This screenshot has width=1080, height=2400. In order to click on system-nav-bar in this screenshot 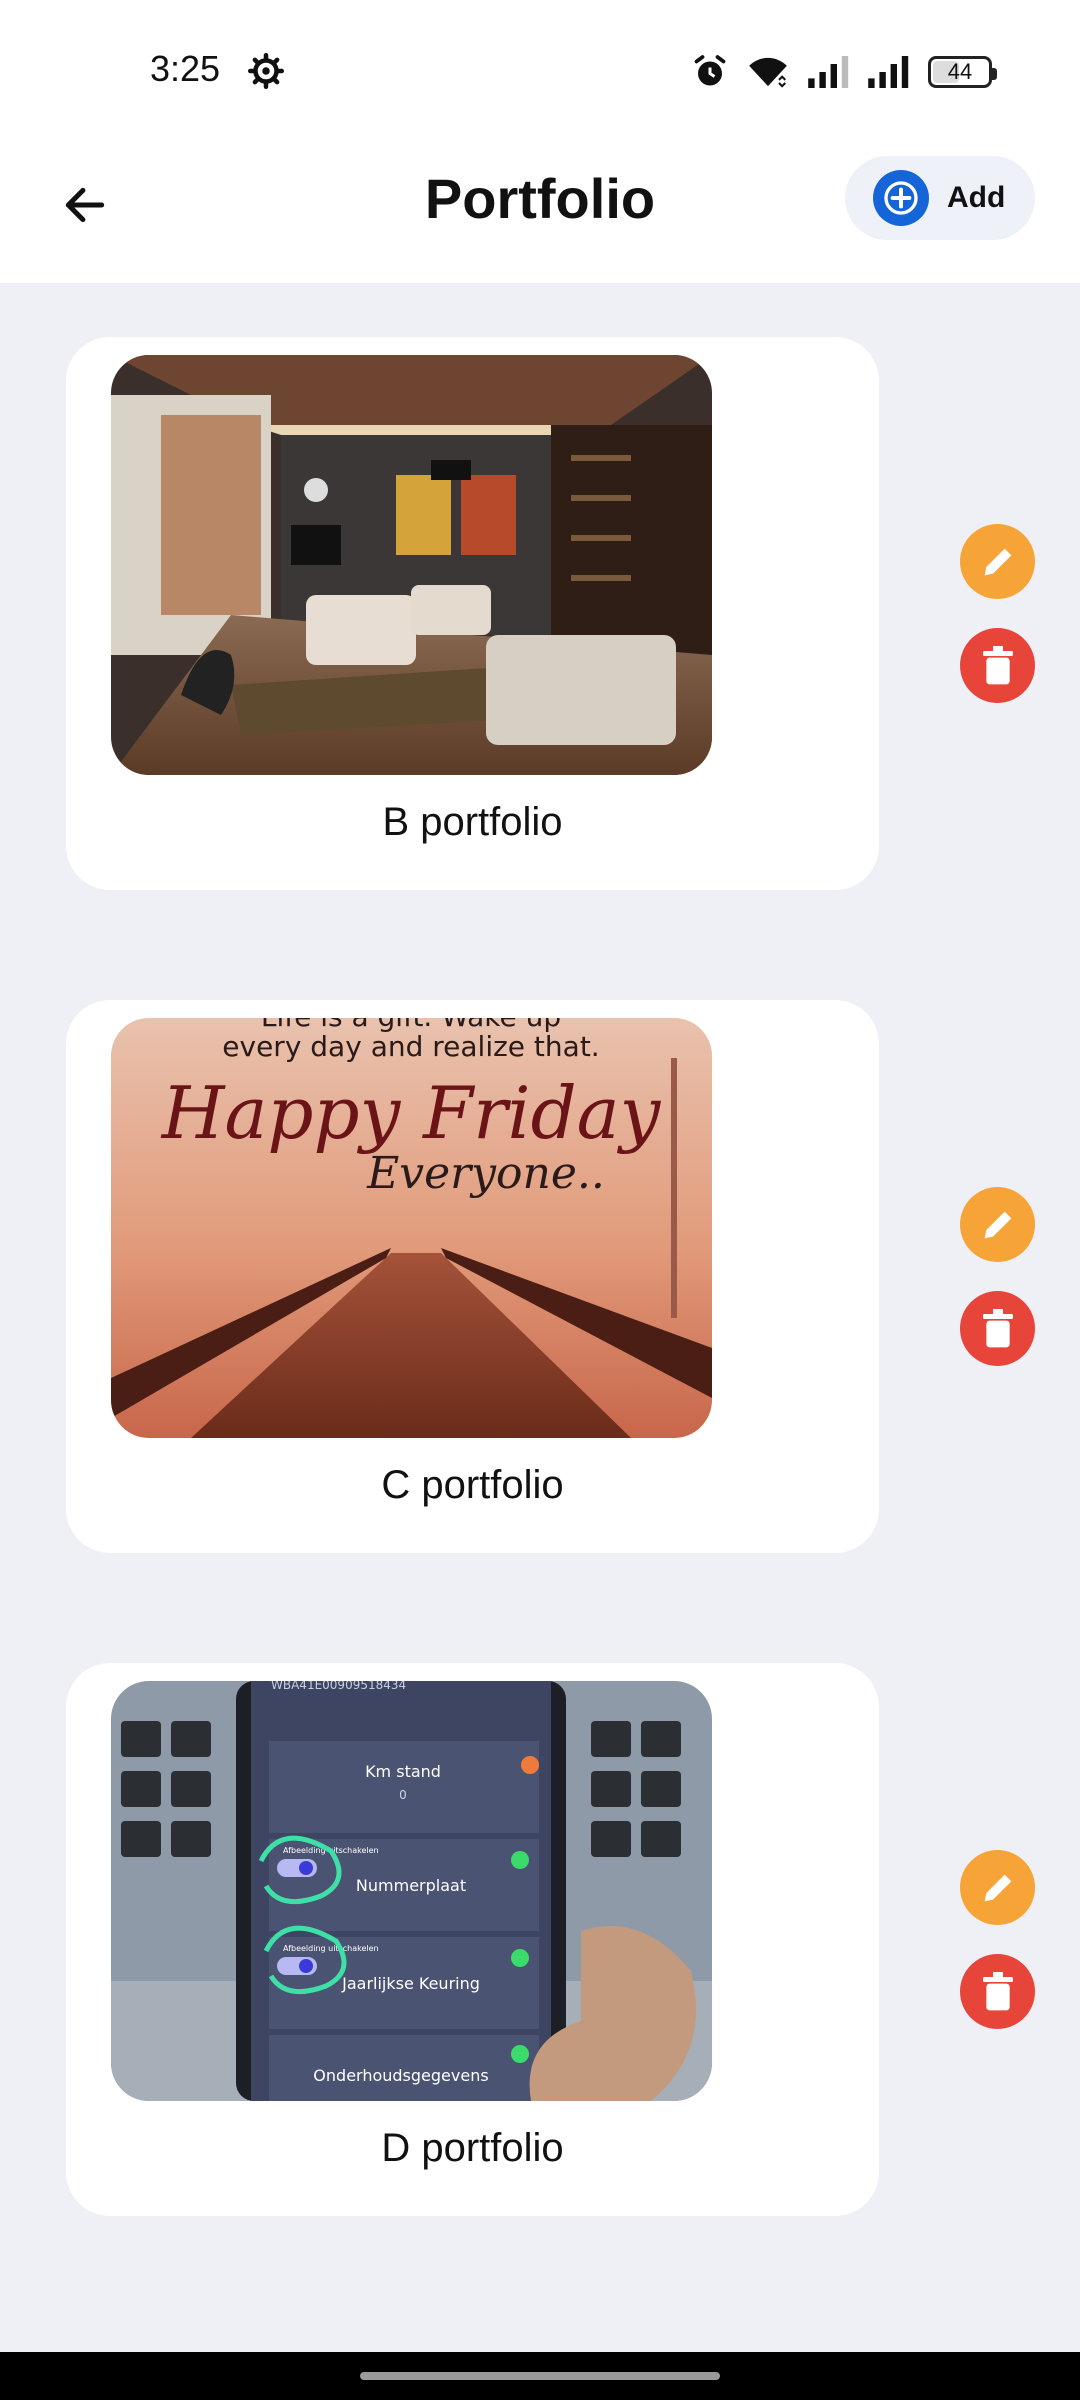, I will do `click(540, 2376)`.